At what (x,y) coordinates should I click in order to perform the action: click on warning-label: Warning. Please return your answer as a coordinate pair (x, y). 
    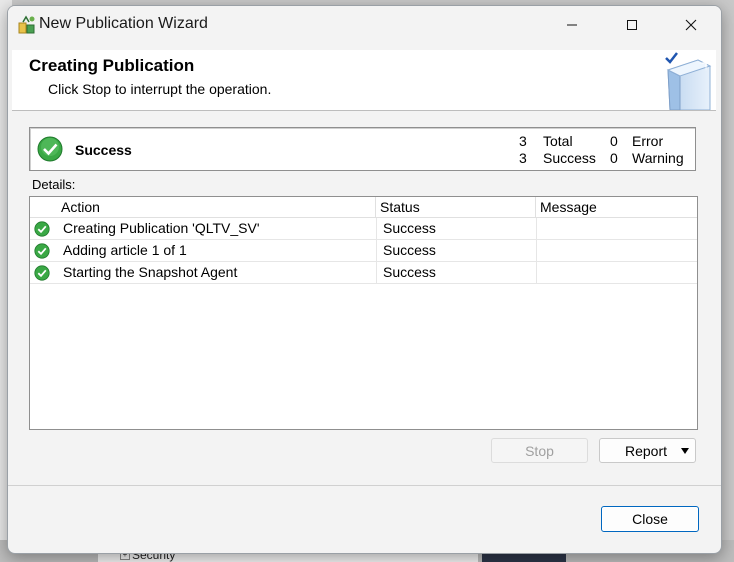
    Looking at the image, I should click on (658, 158).